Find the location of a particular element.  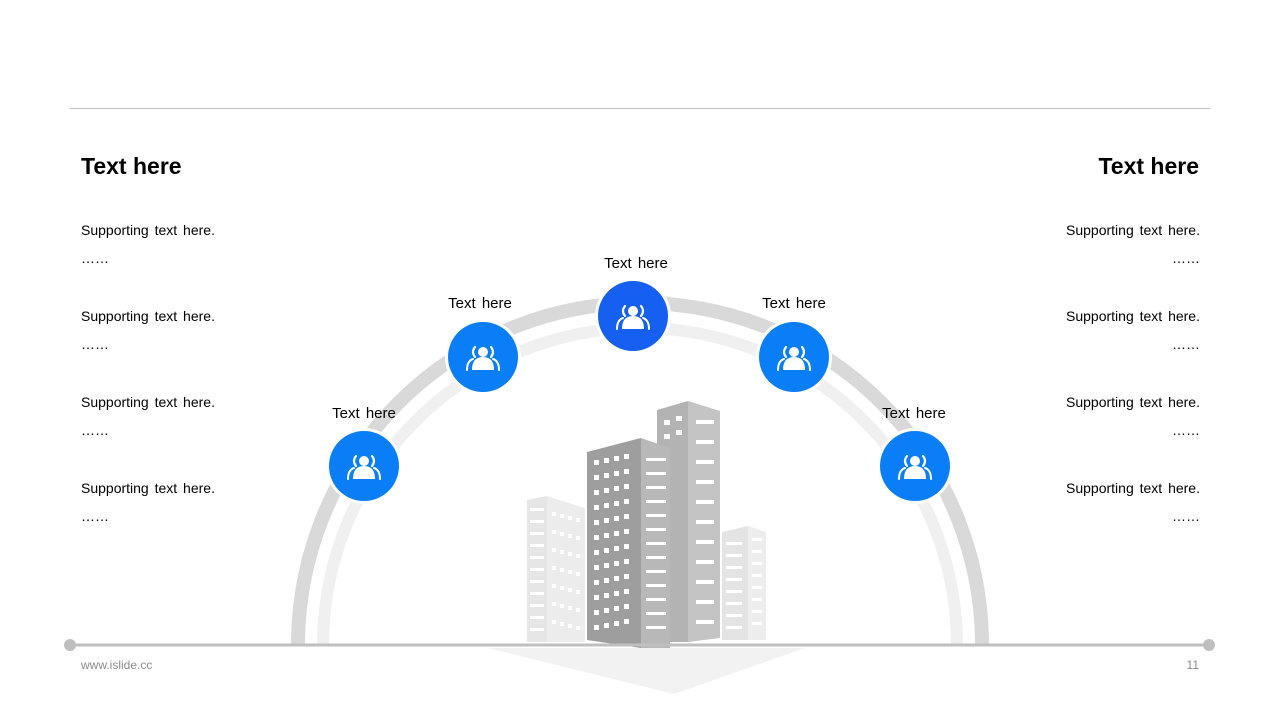

buildings-illustration is located at coordinates (646, 524).